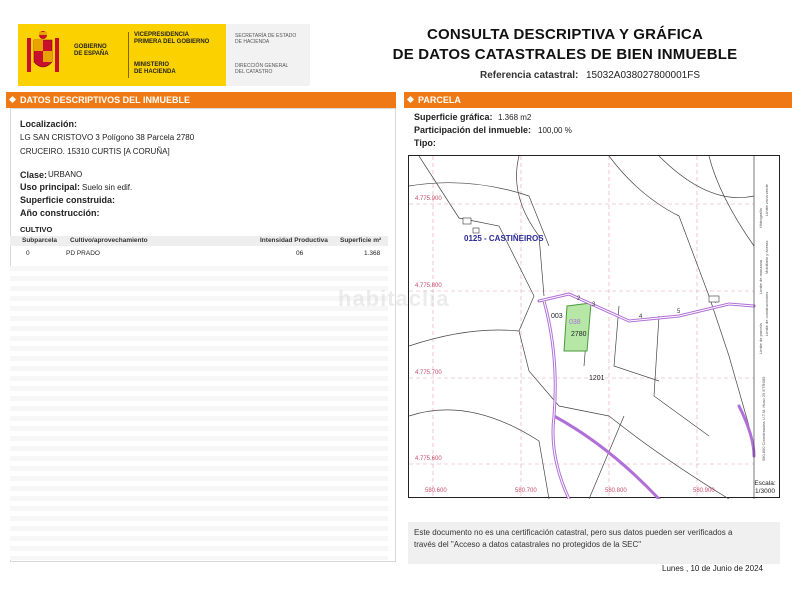 Image resolution: width=800 pixels, height=600 pixels. I want to click on clase-value: URBANO, so click(65, 174).